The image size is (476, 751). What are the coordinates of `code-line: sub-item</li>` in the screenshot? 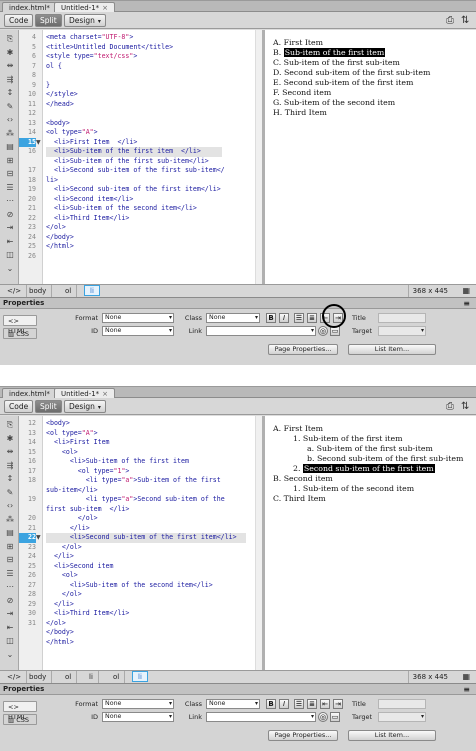 It's located at (72, 491).